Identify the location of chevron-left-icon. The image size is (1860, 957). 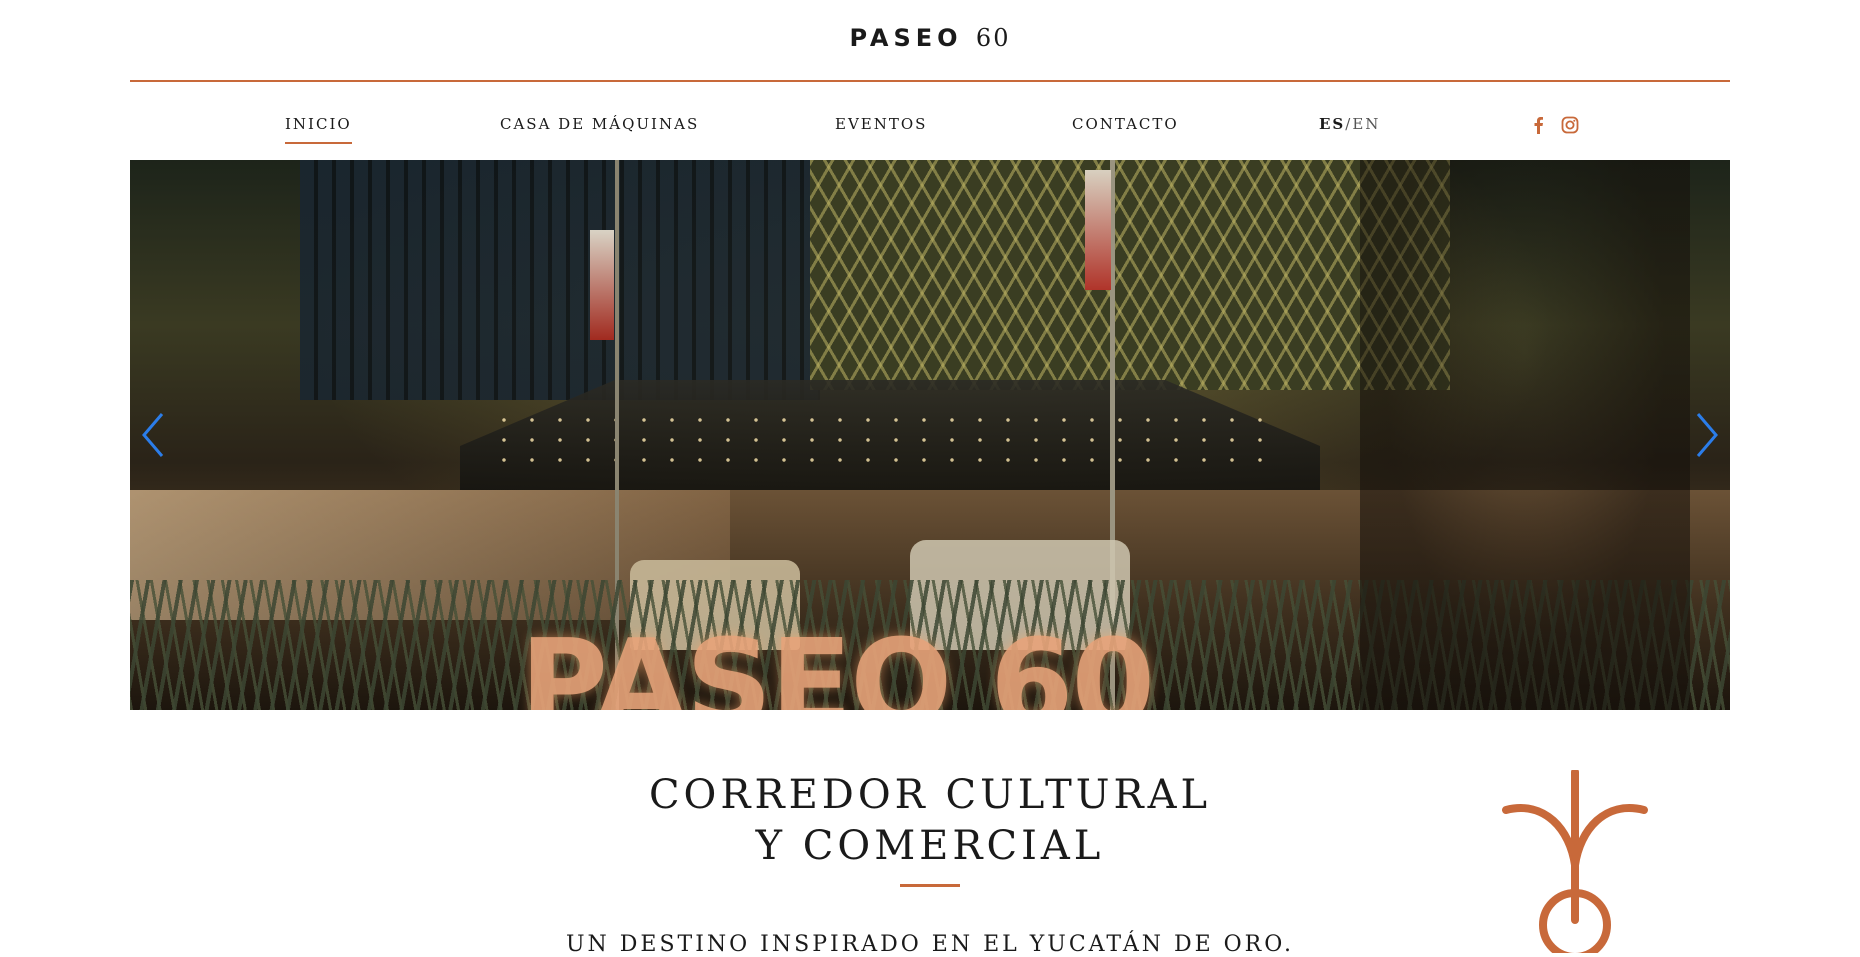
(153, 435).